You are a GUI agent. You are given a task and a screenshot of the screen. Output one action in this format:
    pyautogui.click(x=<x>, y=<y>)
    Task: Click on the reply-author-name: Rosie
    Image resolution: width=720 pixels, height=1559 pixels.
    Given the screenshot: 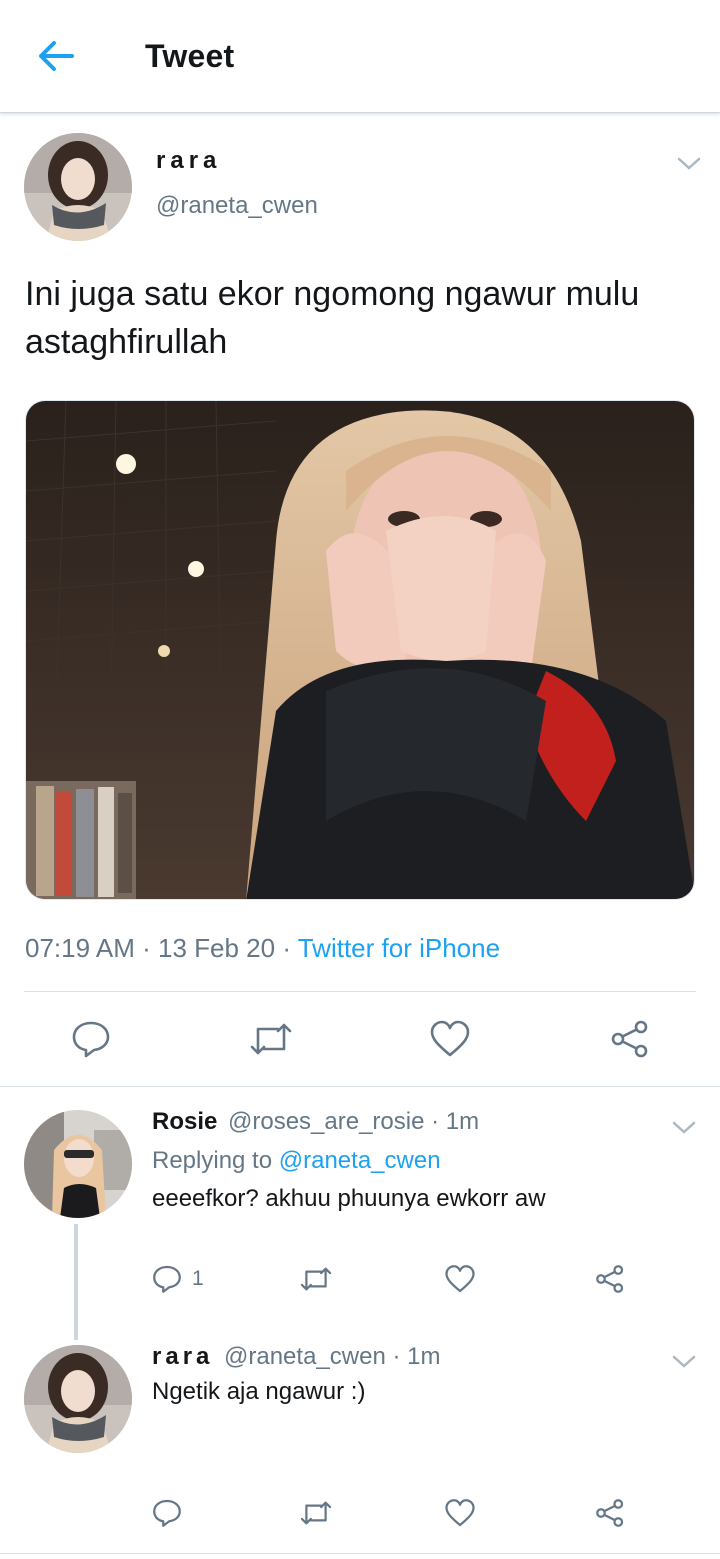 What is the action you would take?
    pyautogui.click(x=184, y=1122)
    